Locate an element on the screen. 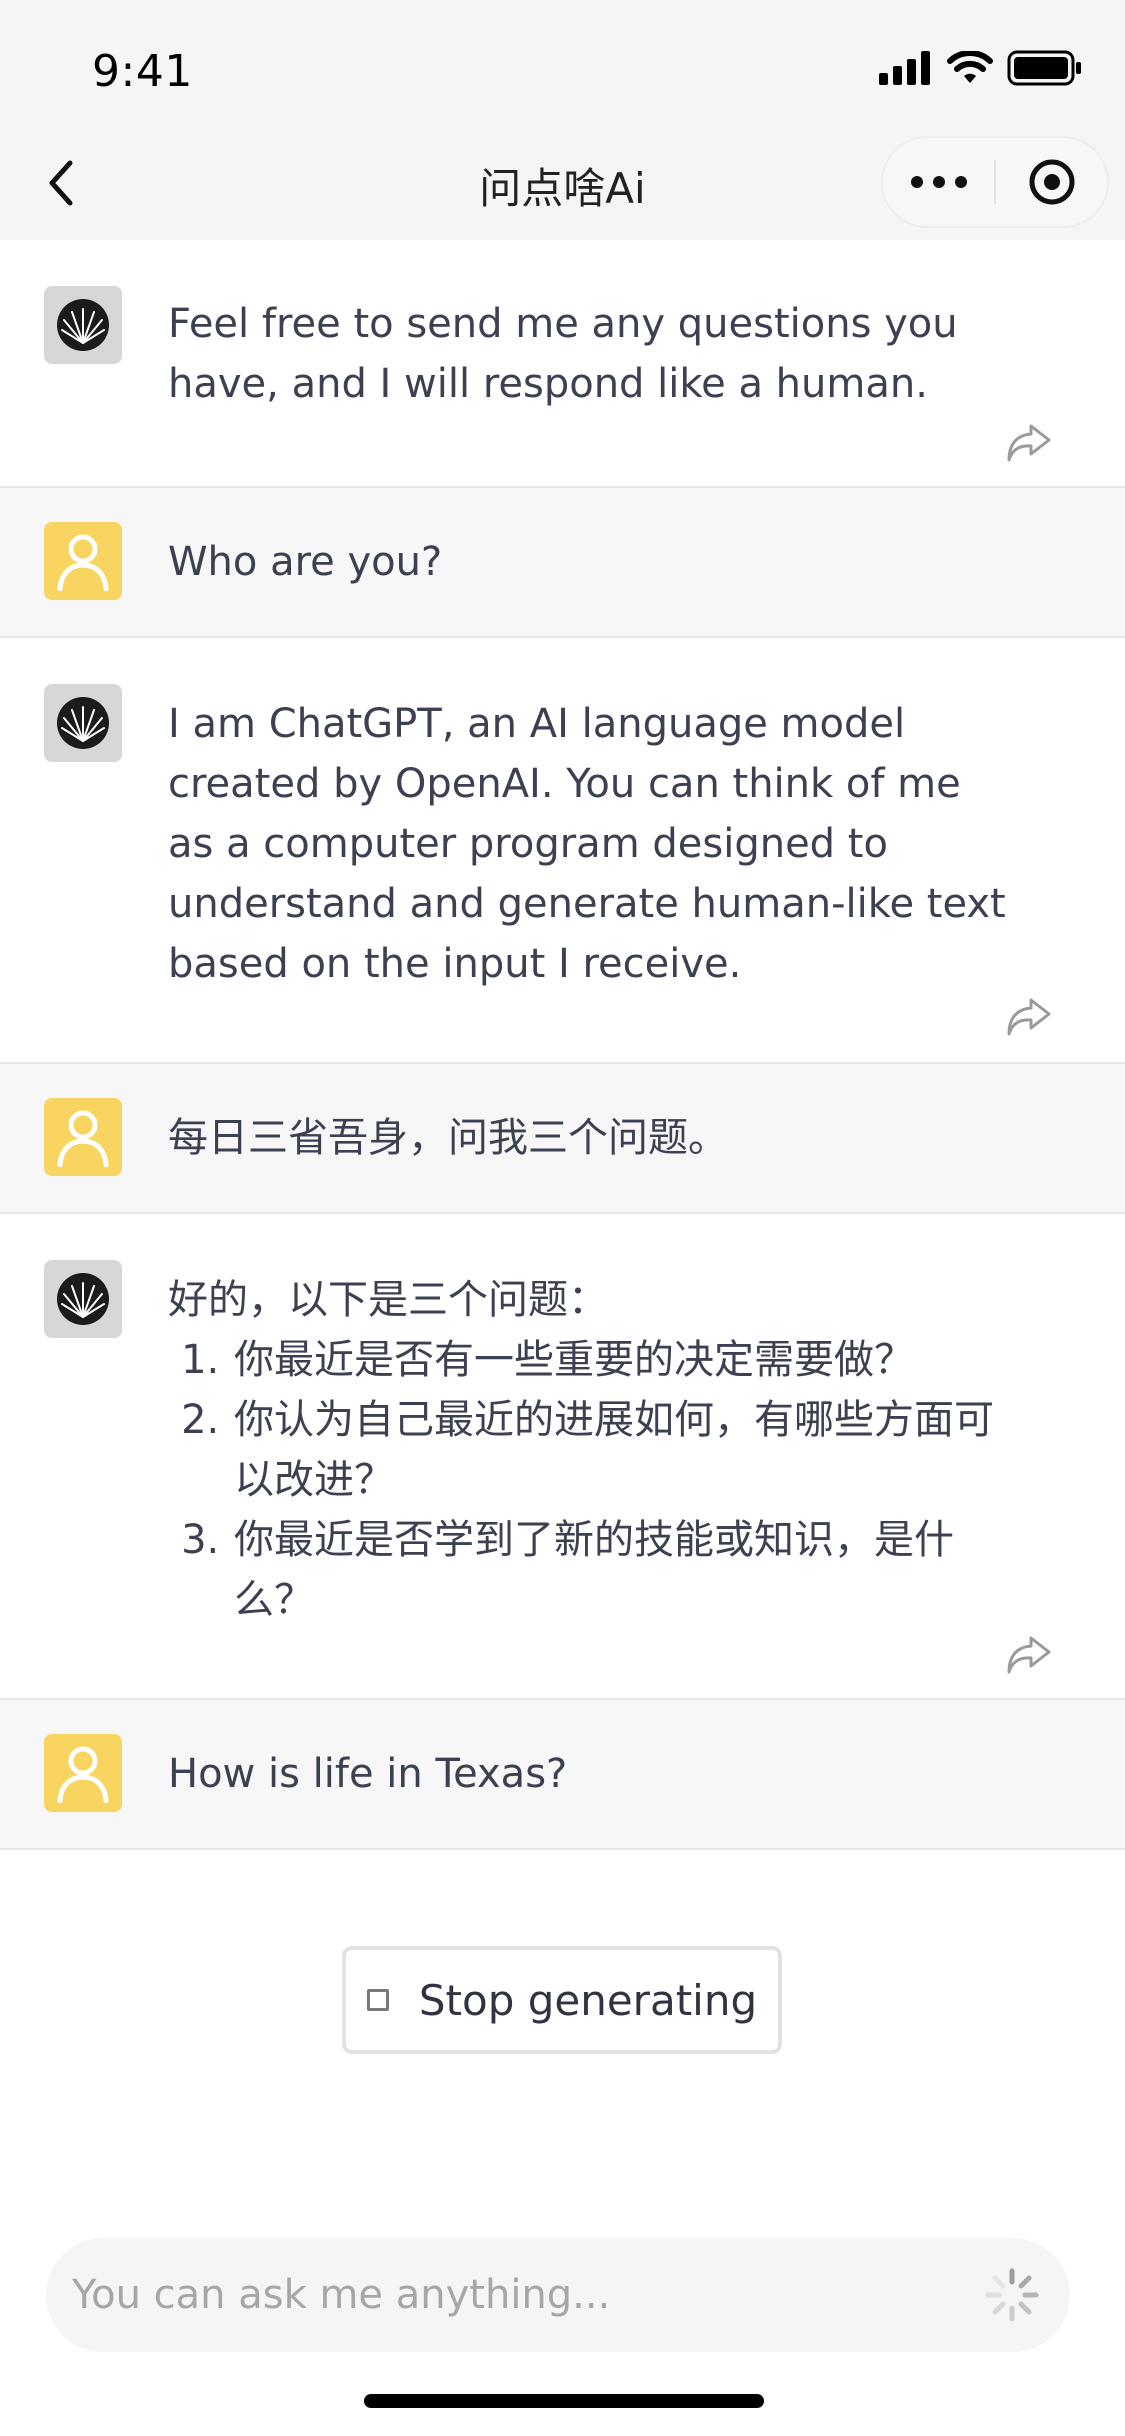  stop-generating-label: Stop generating is located at coordinates (588, 2000).